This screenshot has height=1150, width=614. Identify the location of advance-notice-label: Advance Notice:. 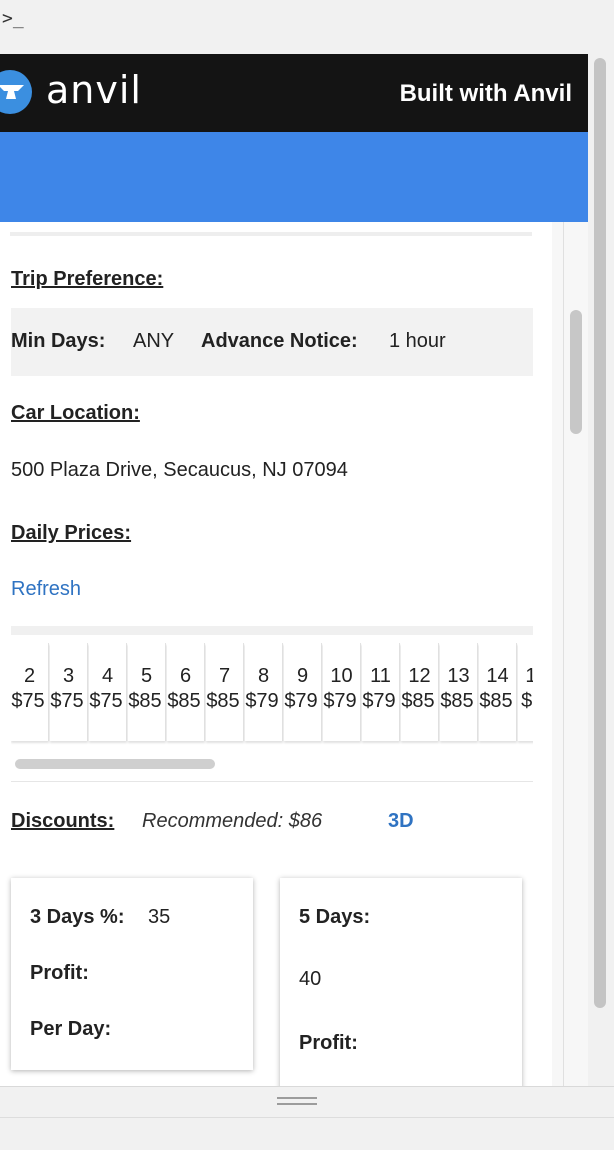
(279, 341).